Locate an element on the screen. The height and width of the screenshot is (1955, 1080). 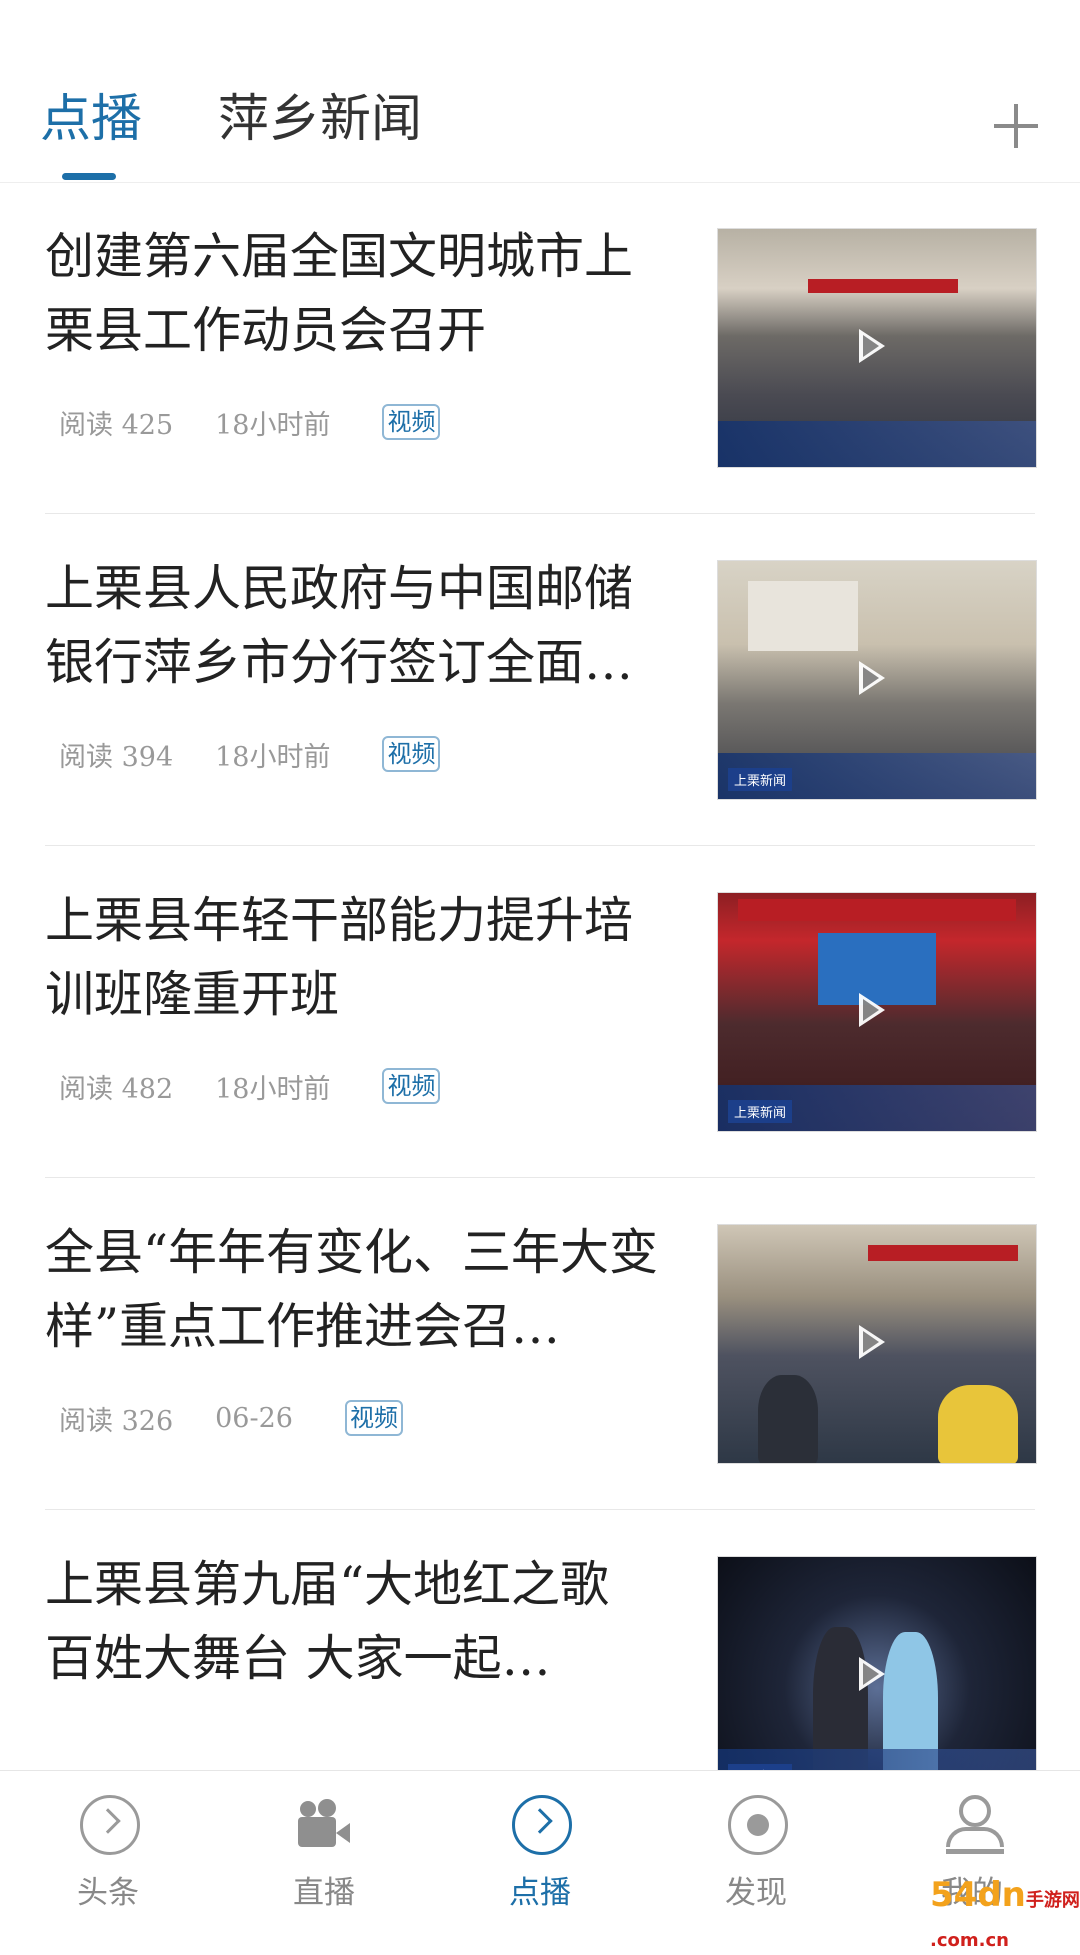
news-meta: 阅读 482 18小时前 视频 is located at coordinates (250, 1086).